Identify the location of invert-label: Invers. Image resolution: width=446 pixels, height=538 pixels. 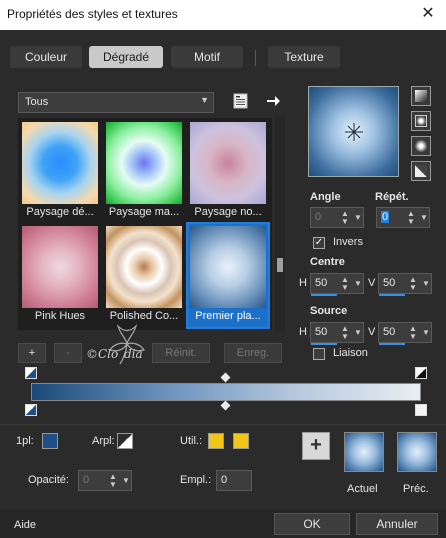
(348, 242).